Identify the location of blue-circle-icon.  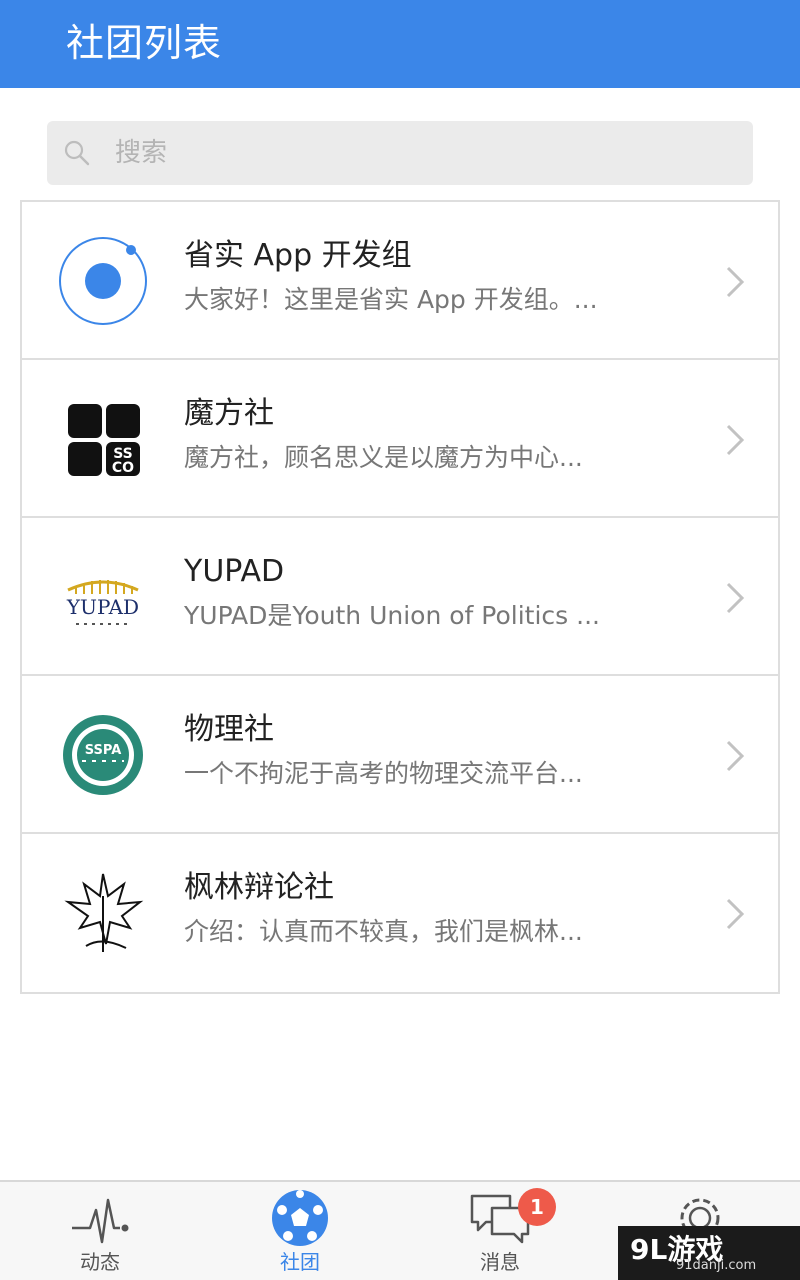
(103, 281).